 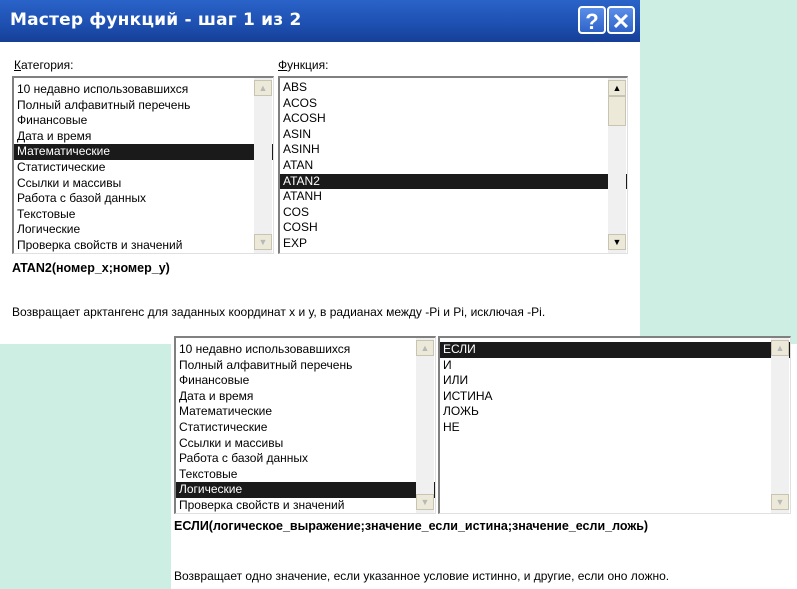 I want to click on list-item: ABS, so click(x=453, y=88).